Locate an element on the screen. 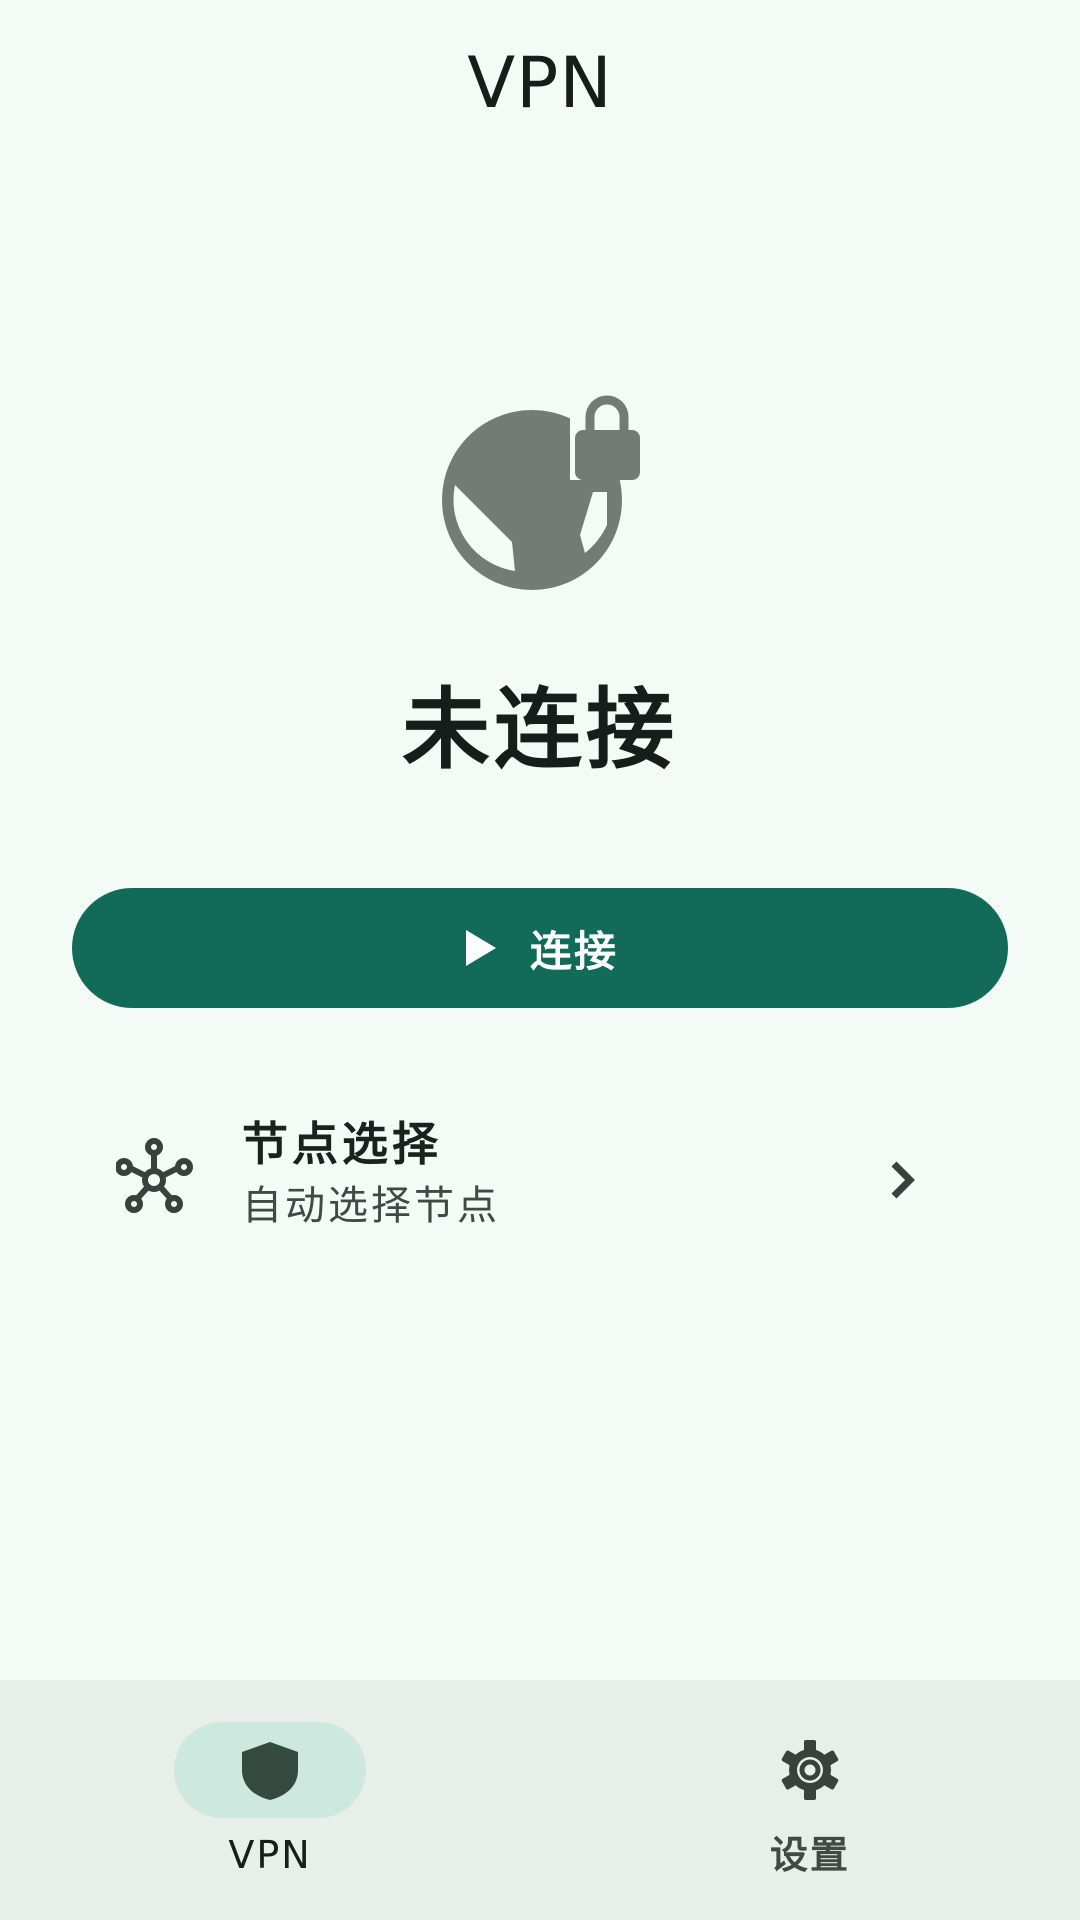 The image size is (1080, 1920). connect-button: 连接 is located at coordinates (540, 948).